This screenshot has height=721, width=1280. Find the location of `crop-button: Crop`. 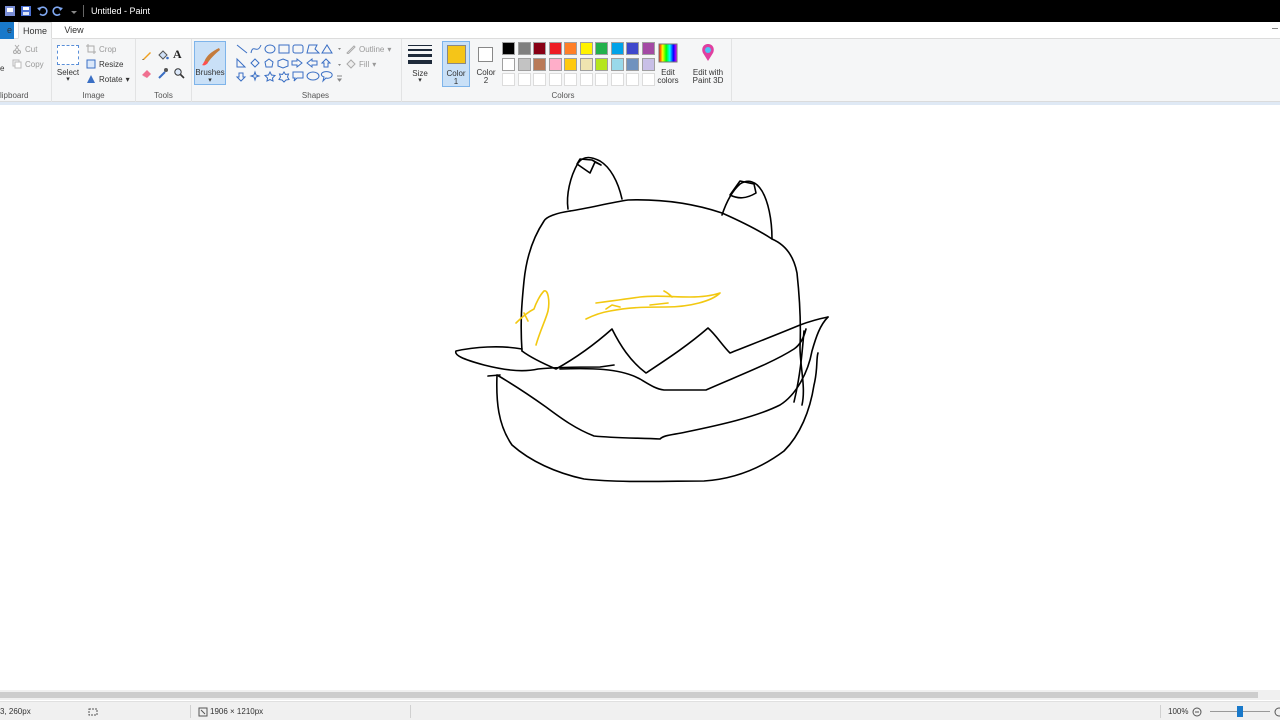

crop-button: Crop is located at coordinates (101, 49).